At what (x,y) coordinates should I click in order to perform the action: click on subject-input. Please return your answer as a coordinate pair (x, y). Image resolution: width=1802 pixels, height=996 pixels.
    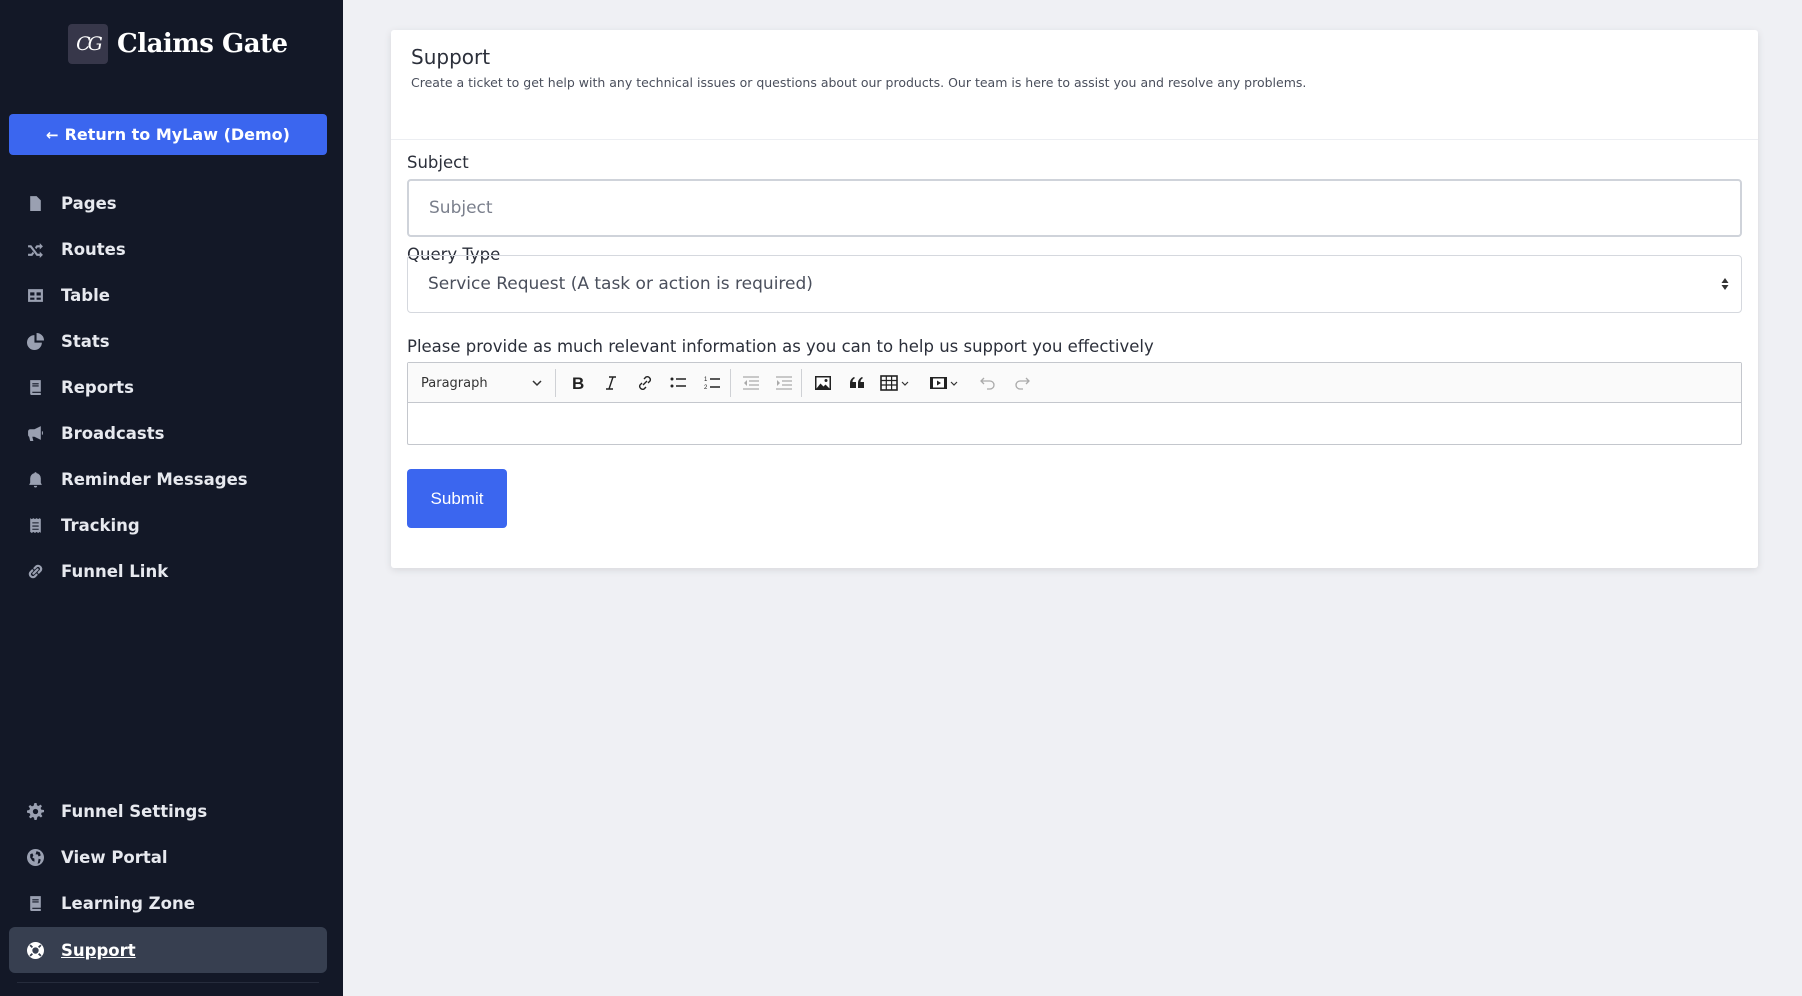
    Looking at the image, I should click on (1074, 208).